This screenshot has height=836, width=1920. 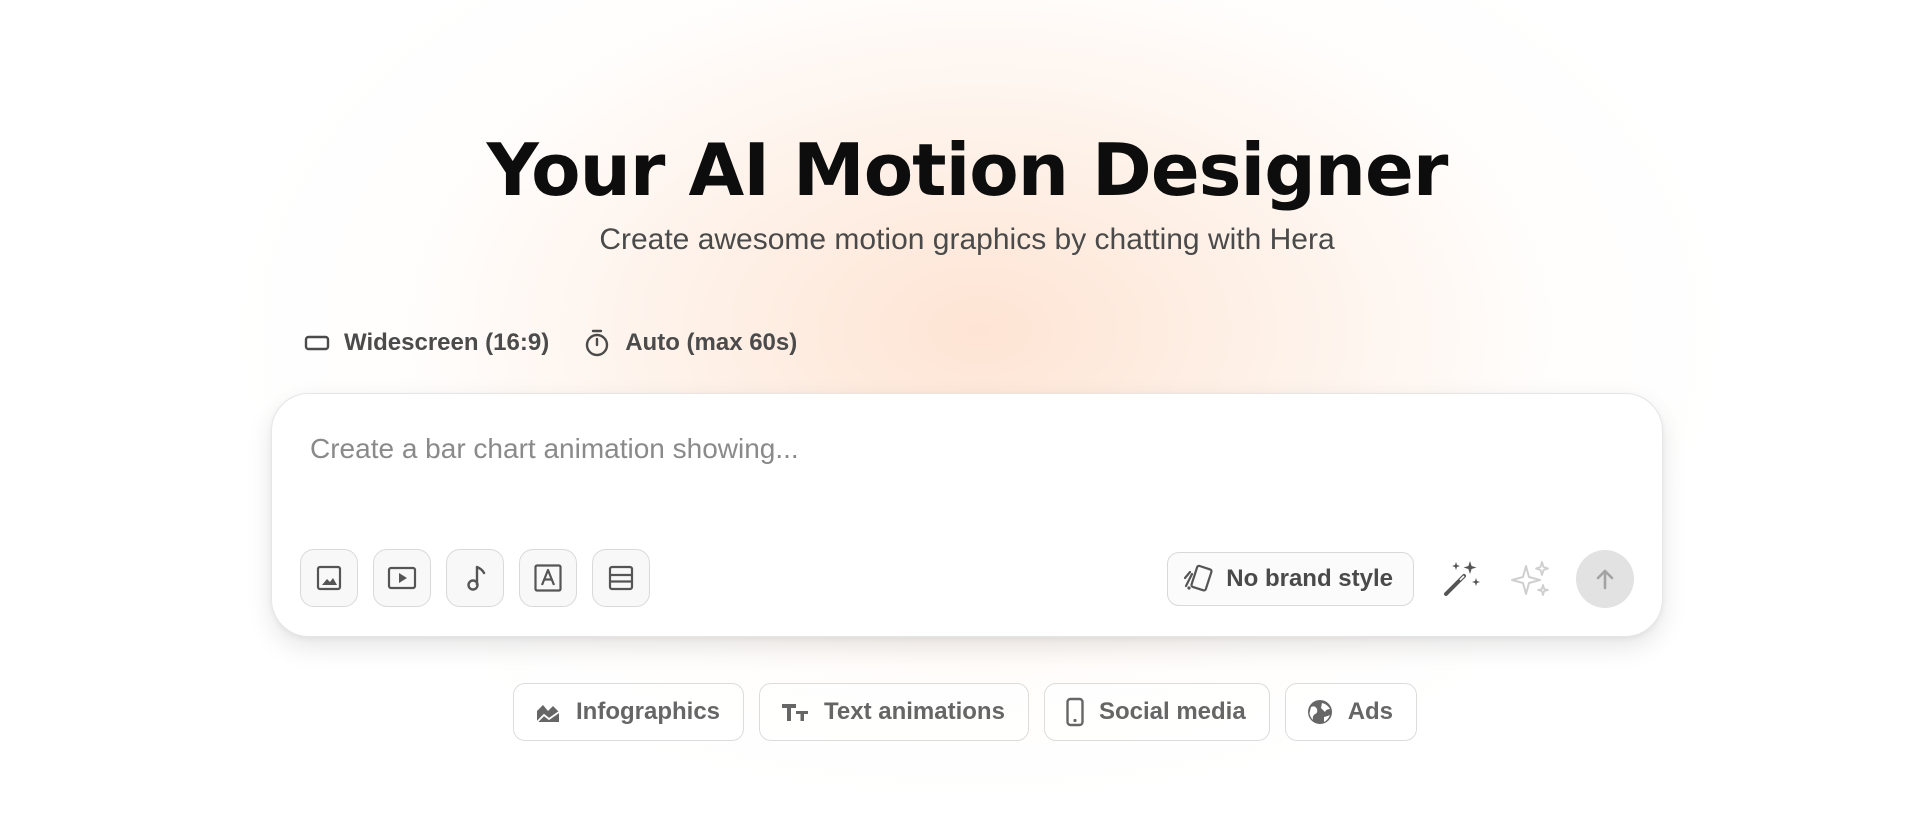 I want to click on text-font-icon, so click(x=548, y=578).